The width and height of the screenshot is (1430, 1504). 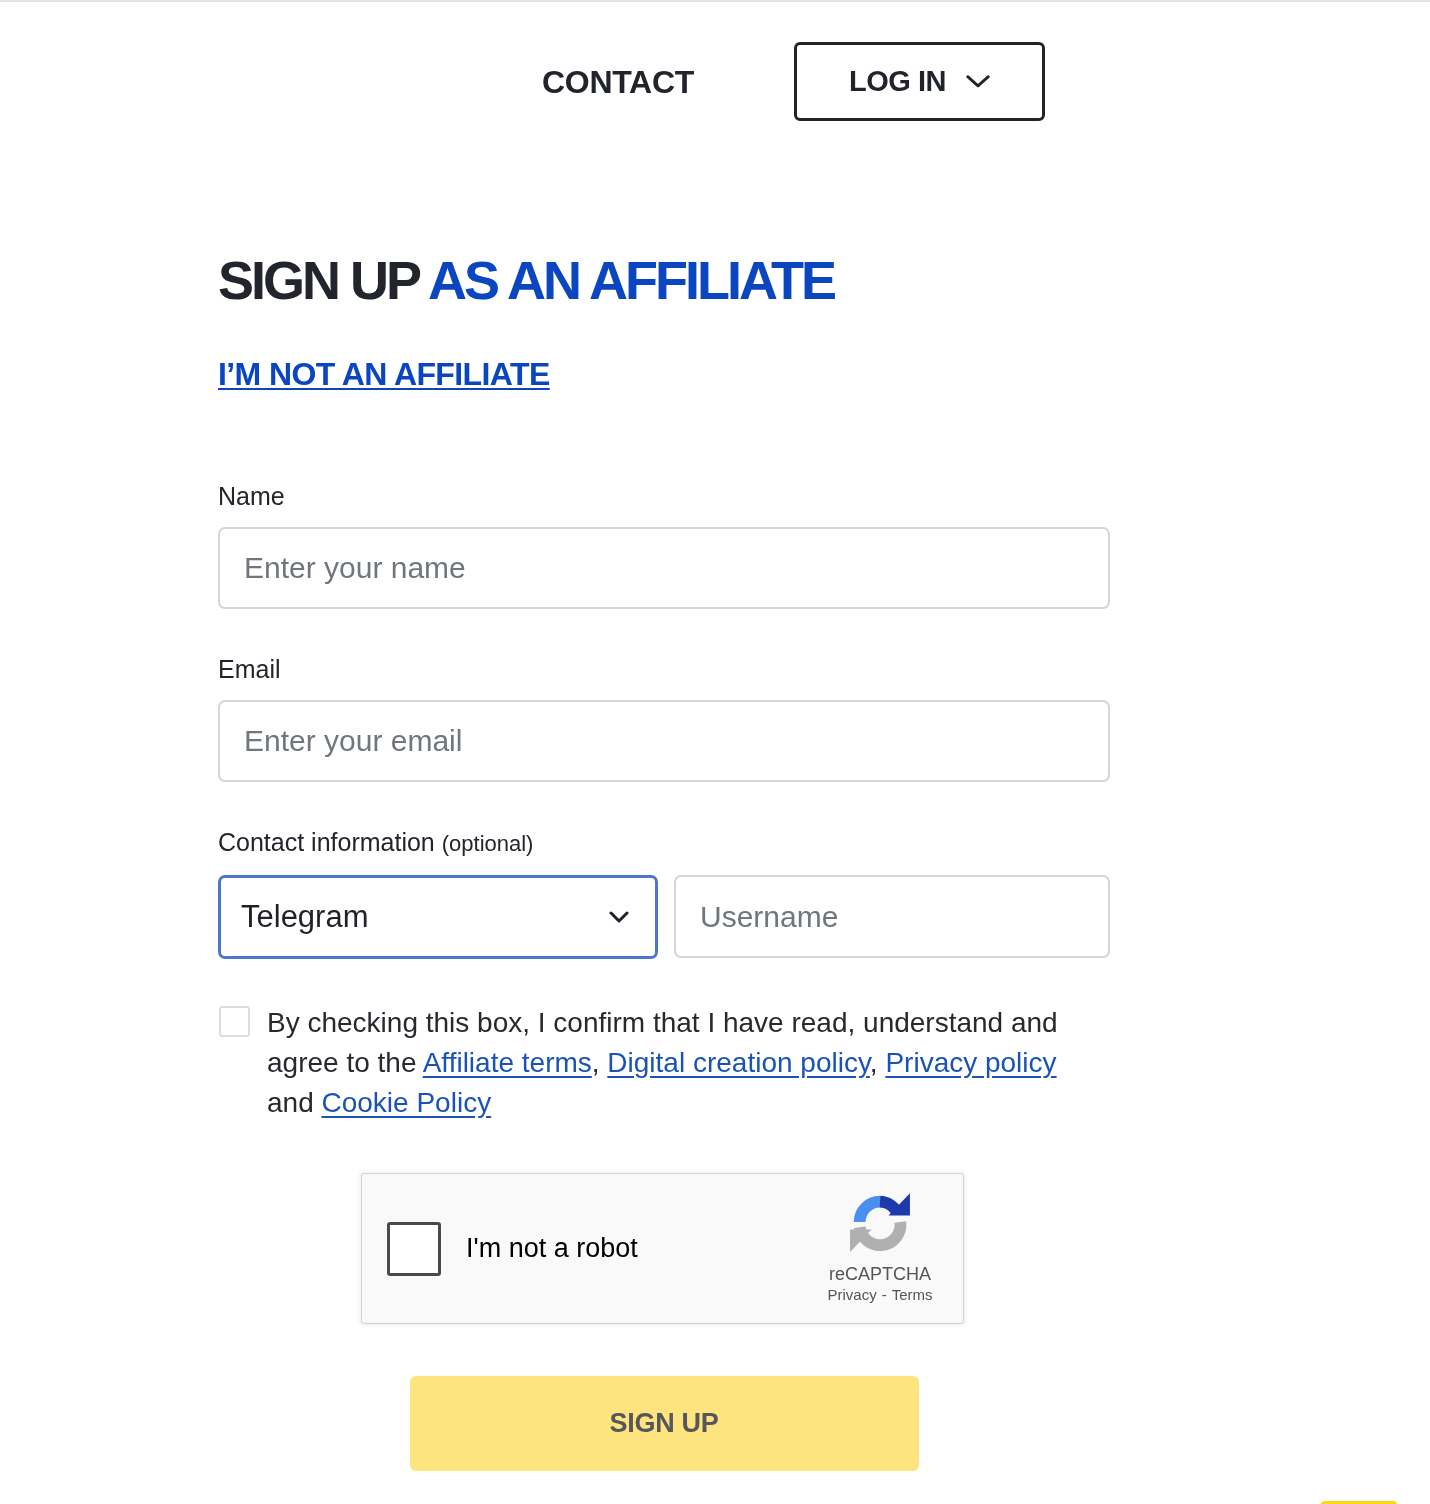 What do you see at coordinates (234, 1021) in the screenshot?
I see `consent-checkbox` at bounding box center [234, 1021].